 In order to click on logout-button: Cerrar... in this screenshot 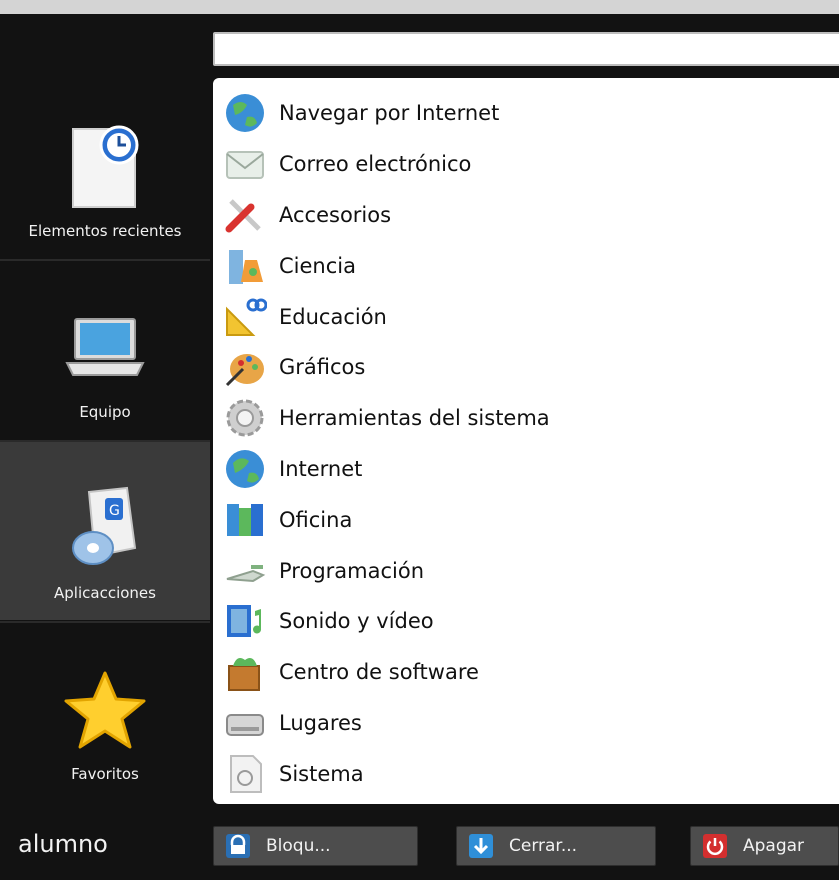, I will do `click(556, 846)`.